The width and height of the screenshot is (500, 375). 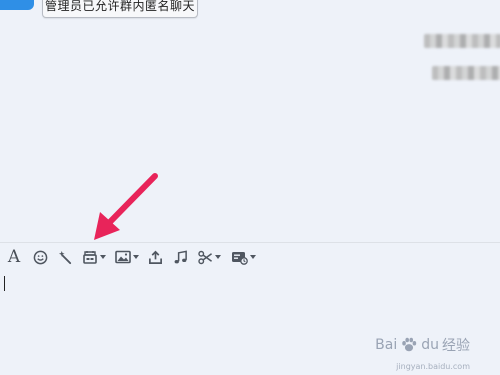 What do you see at coordinates (250, 242) in the screenshot?
I see `divider` at bounding box center [250, 242].